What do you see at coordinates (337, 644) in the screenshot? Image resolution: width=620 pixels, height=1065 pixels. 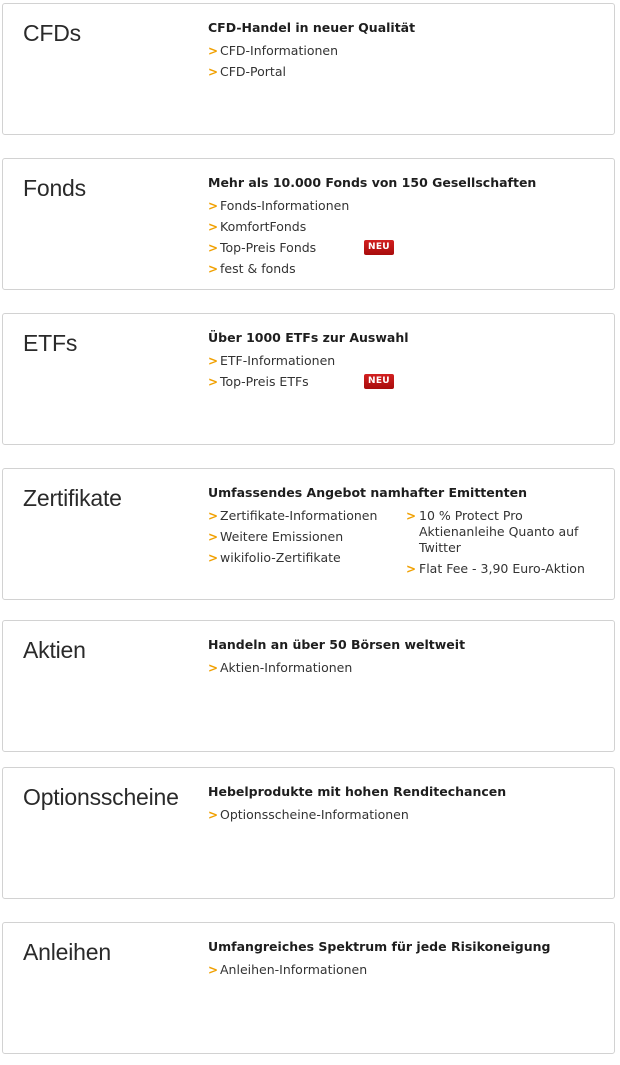 I see `panel-headline: Handeln an über 50 Börsen weltweit` at bounding box center [337, 644].